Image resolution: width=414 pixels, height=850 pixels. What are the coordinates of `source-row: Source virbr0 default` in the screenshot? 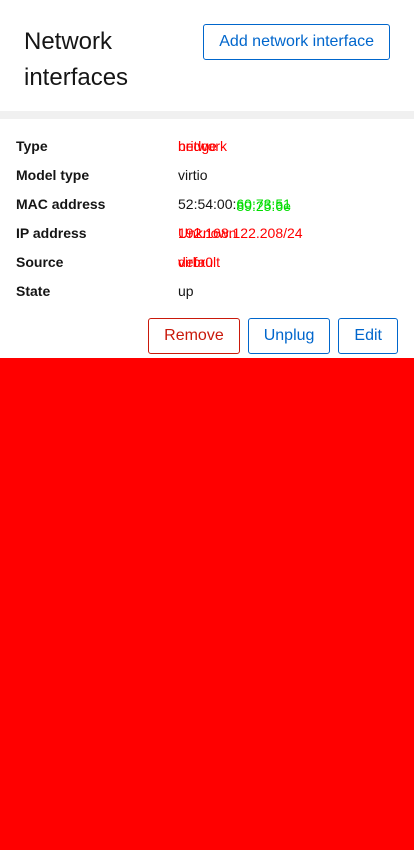 It's located at (207, 266).